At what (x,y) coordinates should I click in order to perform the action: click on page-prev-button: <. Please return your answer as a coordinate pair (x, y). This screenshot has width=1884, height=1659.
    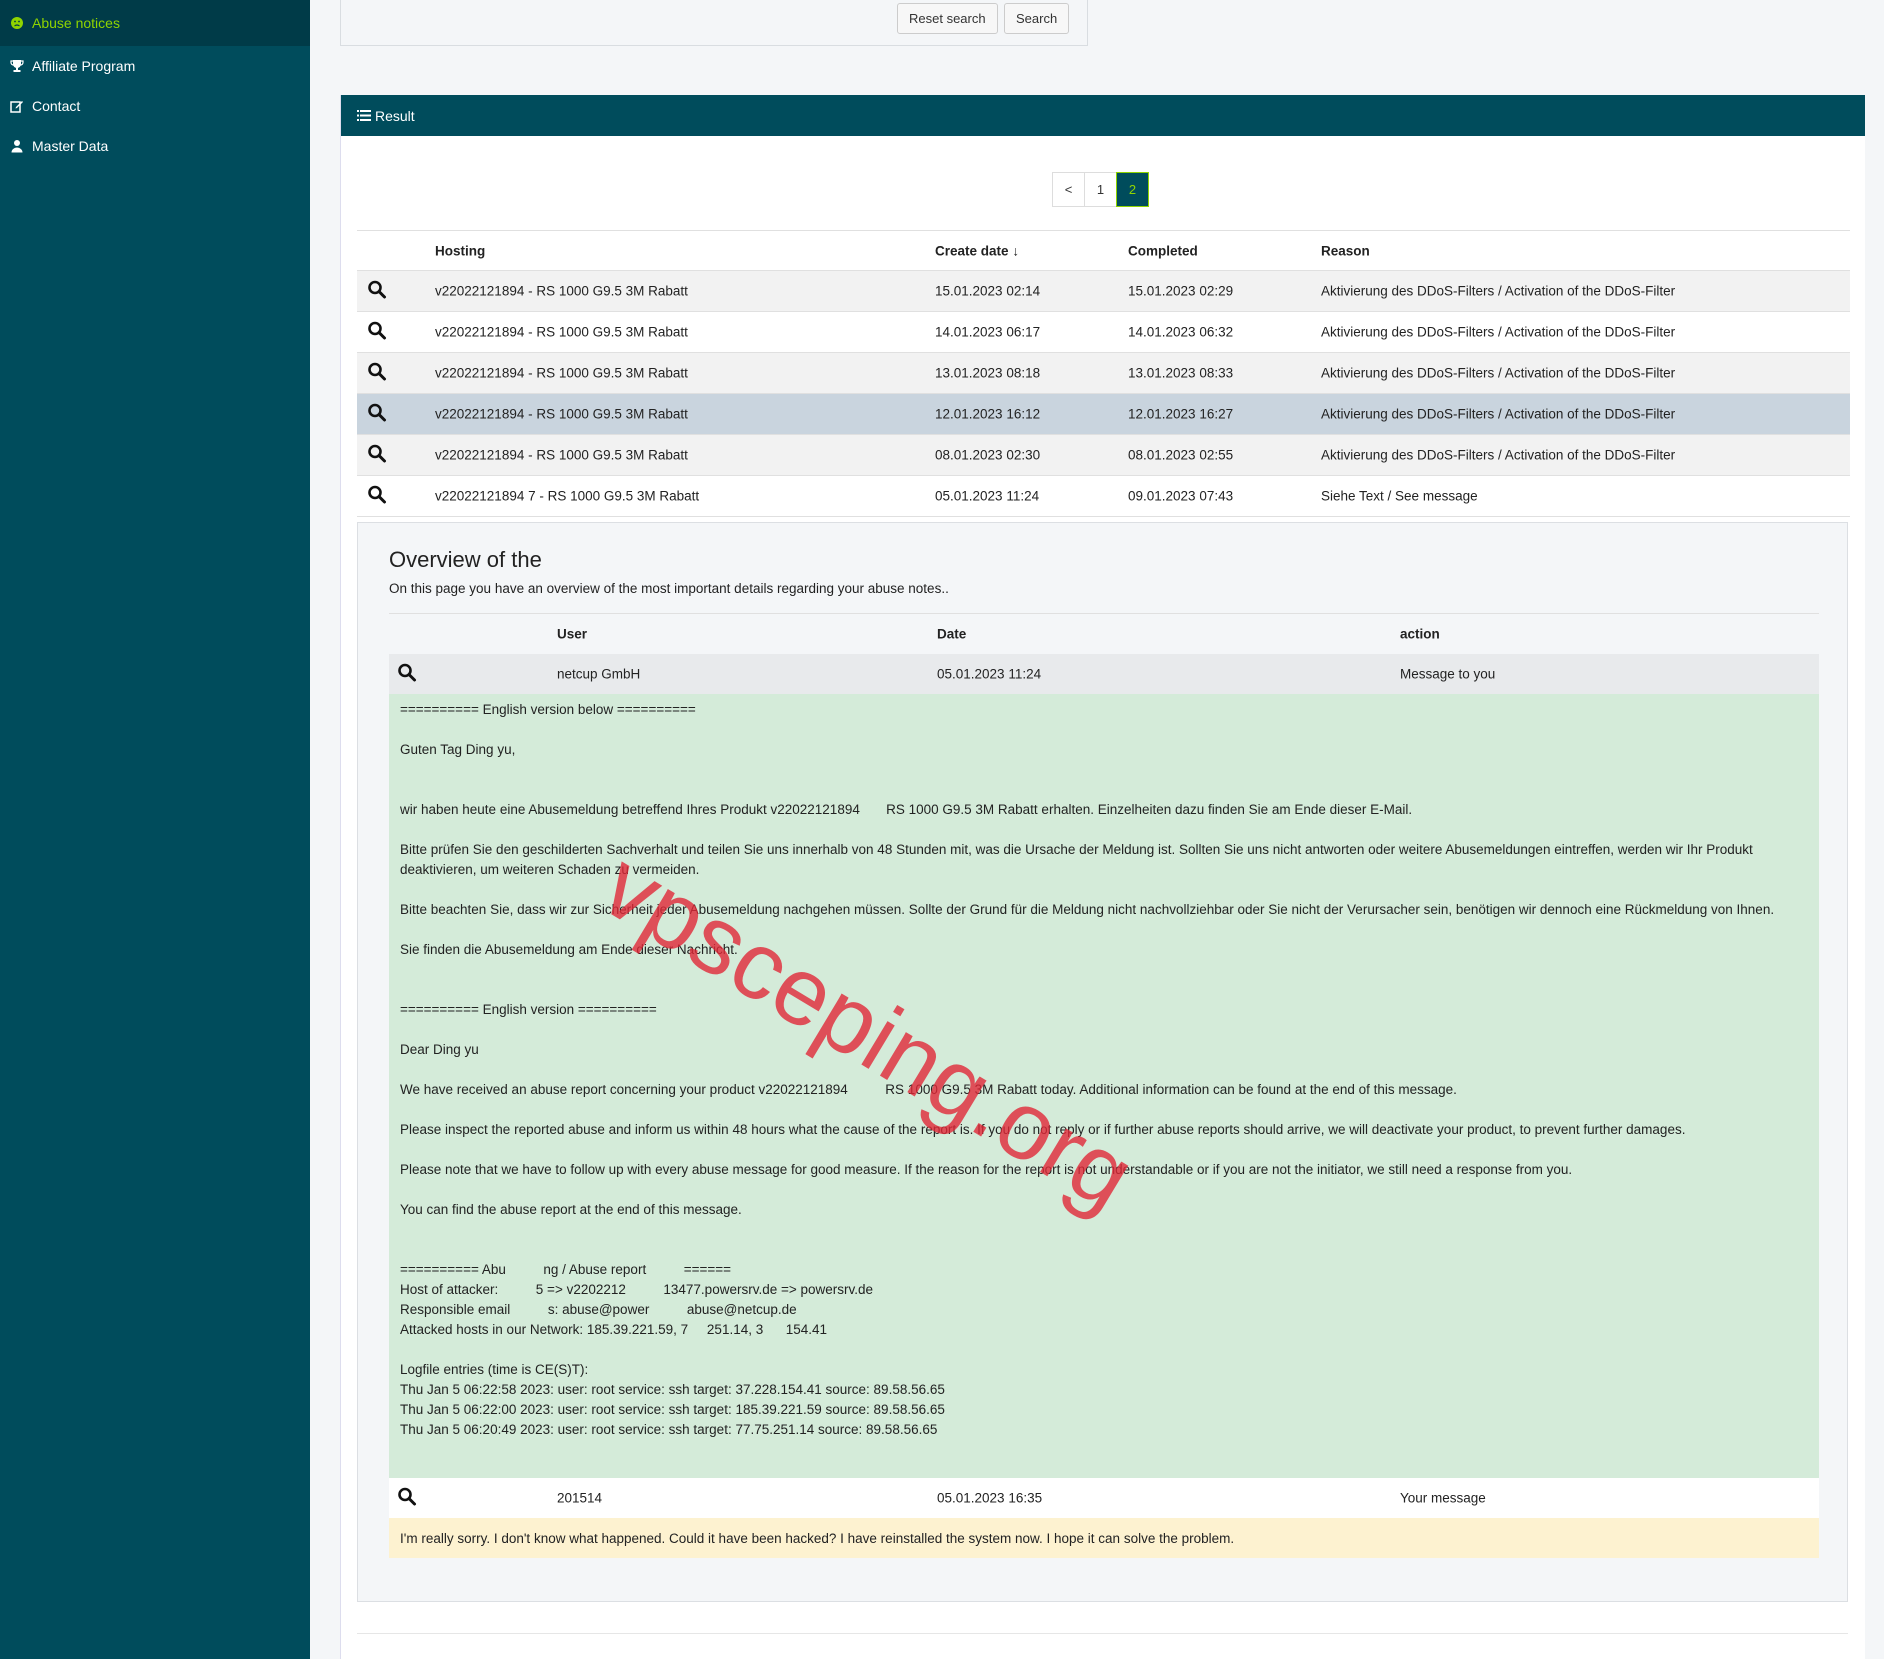
    Looking at the image, I should click on (1068, 189).